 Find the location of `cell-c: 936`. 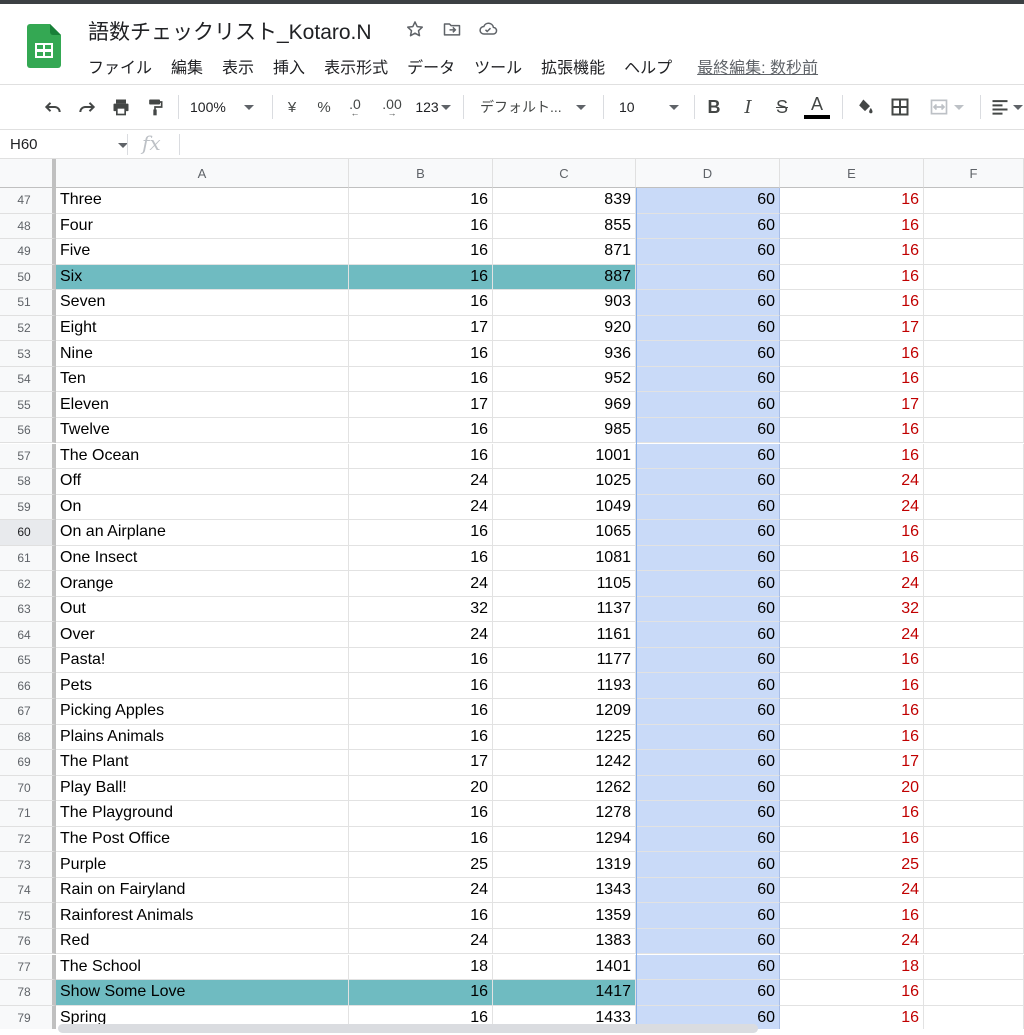

cell-c: 936 is located at coordinates (564, 354).